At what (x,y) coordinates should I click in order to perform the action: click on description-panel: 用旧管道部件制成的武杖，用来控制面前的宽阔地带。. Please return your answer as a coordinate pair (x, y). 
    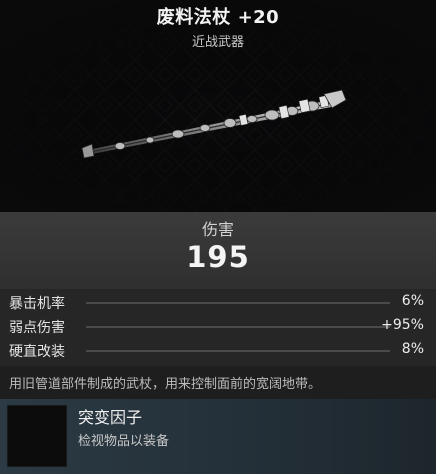
    Looking at the image, I should click on (218, 382).